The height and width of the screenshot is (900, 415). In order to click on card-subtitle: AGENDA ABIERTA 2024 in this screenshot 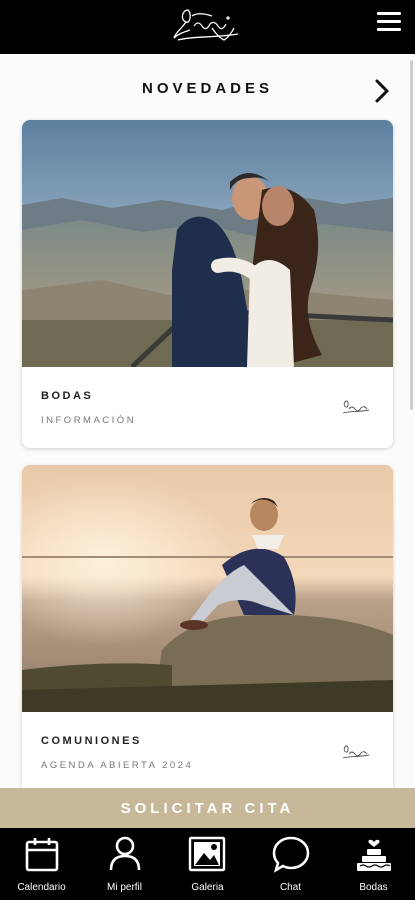, I will do `click(117, 765)`.